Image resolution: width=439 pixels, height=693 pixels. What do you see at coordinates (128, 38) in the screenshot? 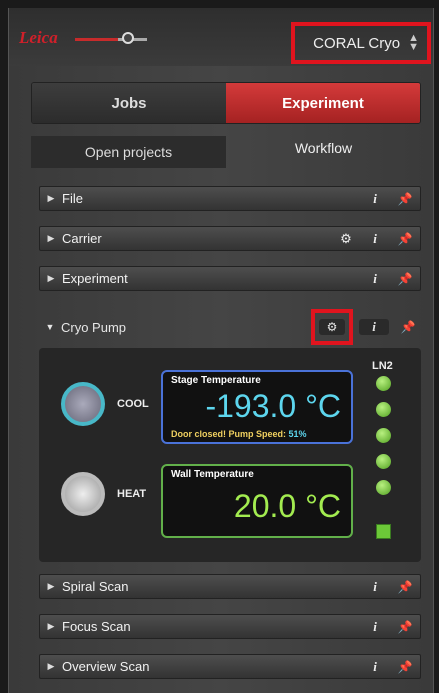
I see `slider-handle` at bounding box center [128, 38].